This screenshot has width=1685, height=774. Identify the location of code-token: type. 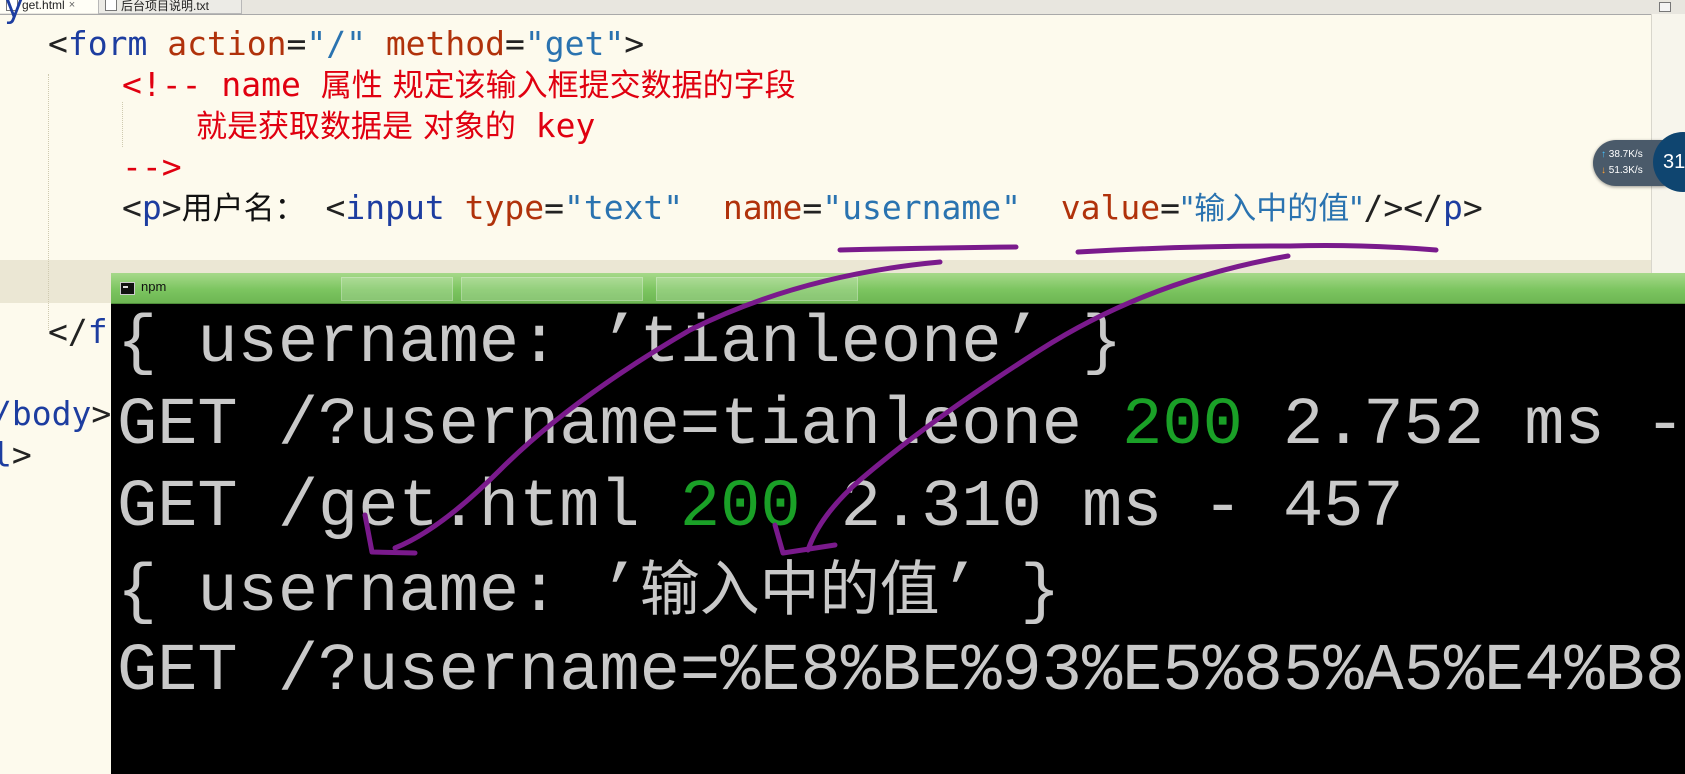
(504, 207).